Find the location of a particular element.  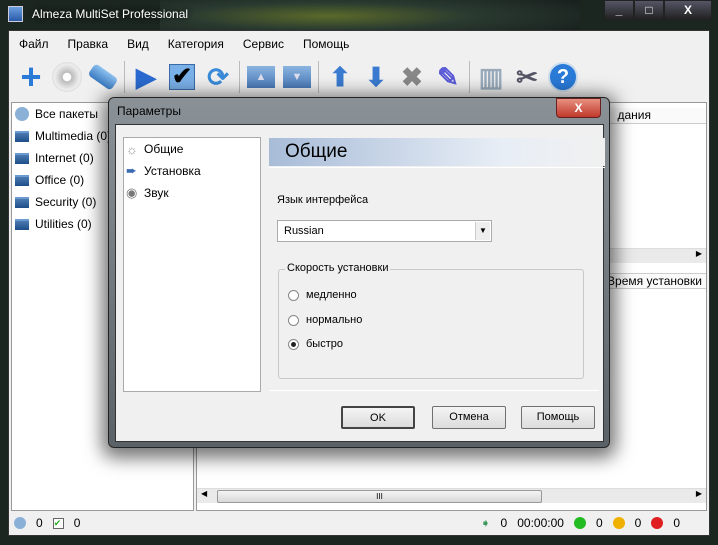

green-status-icon is located at coordinates (579, 523).